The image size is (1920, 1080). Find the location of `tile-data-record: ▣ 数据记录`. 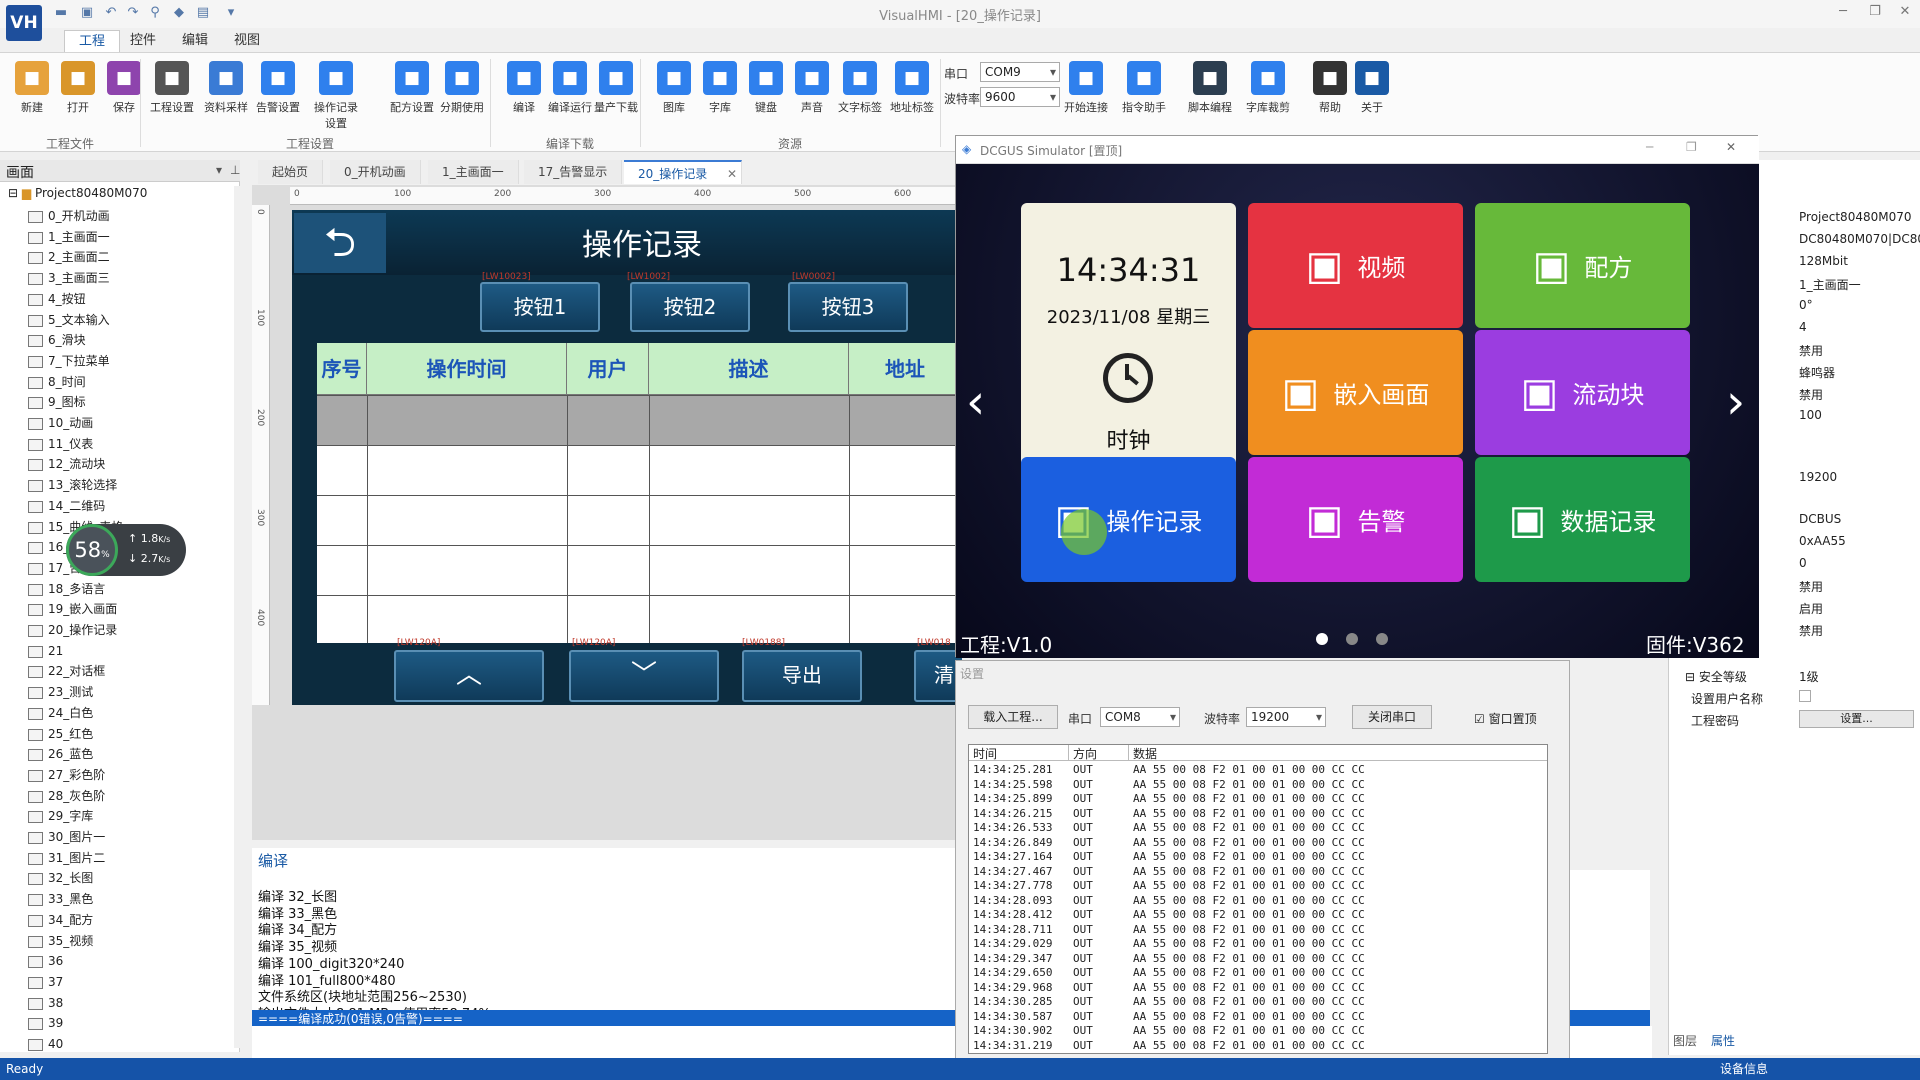

tile-data-record: ▣ 数据记录 is located at coordinates (1582, 519).